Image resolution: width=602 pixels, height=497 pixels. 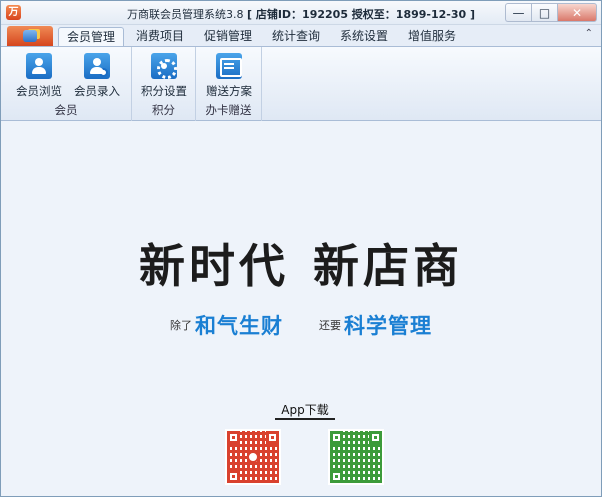 I want to click on qr-code-left, so click(x=253, y=457).